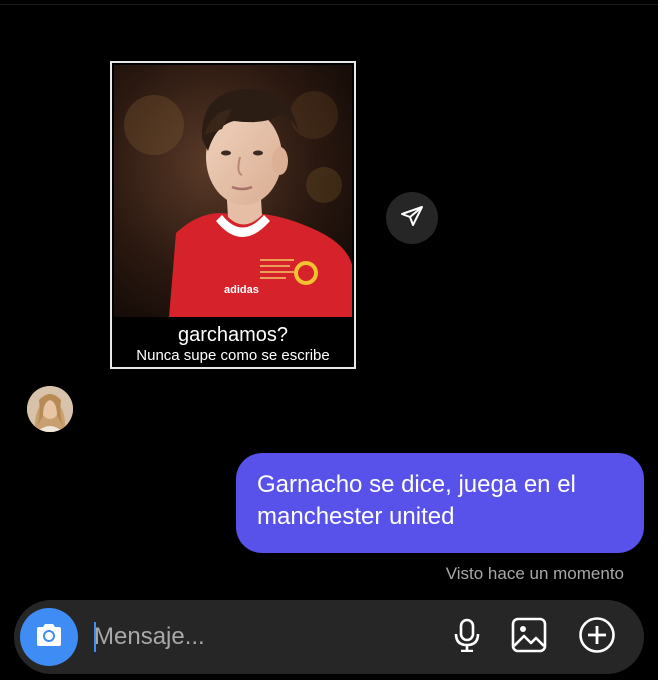  What do you see at coordinates (534, 573) in the screenshot?
I see `seen-status: Visto hace un momento` at bounding box center [534, 573].